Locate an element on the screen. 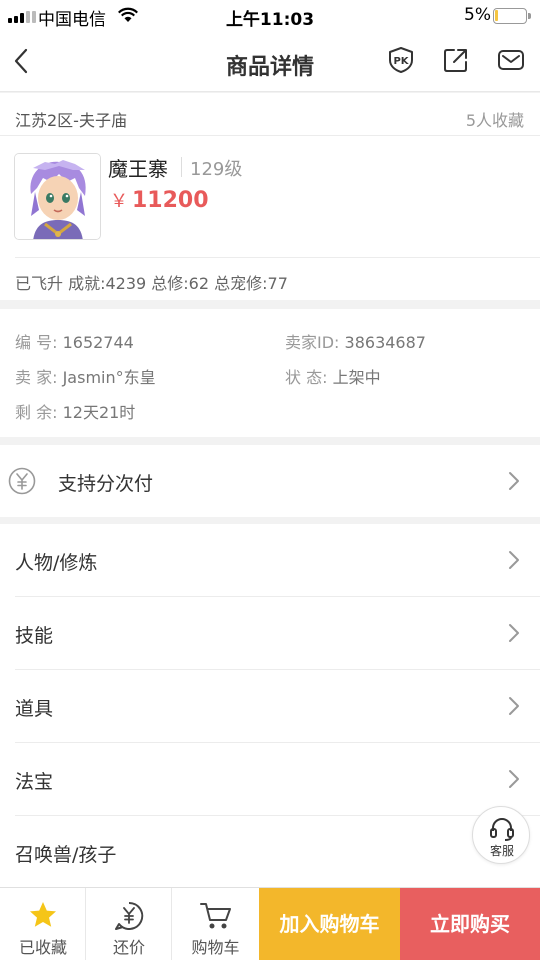 The width and height of the screenshot is (540, 960). price: ￥ 11200 is located at coordinates (159, 200).